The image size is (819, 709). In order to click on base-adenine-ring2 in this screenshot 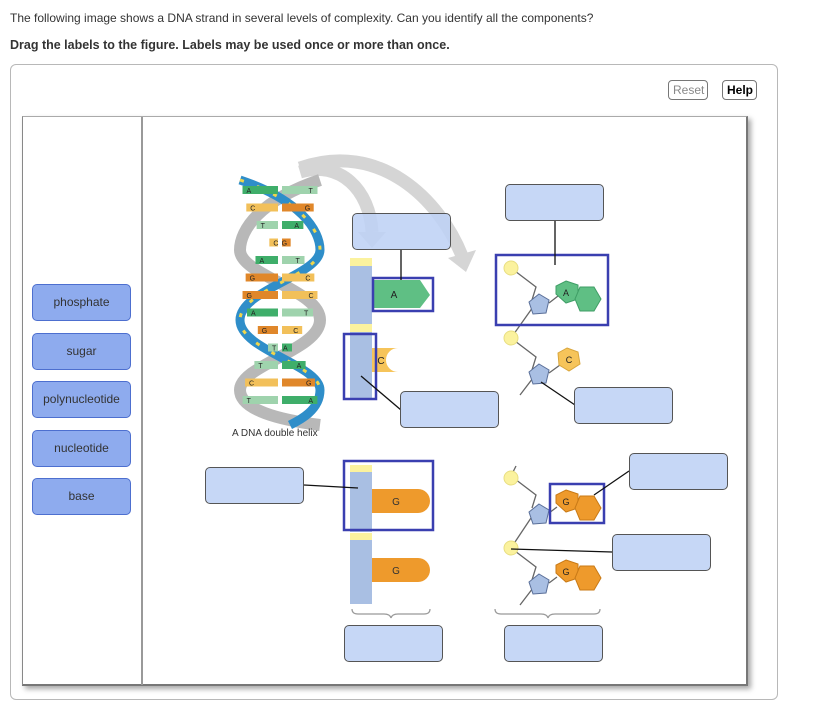, I will do `click(588, 299)`.